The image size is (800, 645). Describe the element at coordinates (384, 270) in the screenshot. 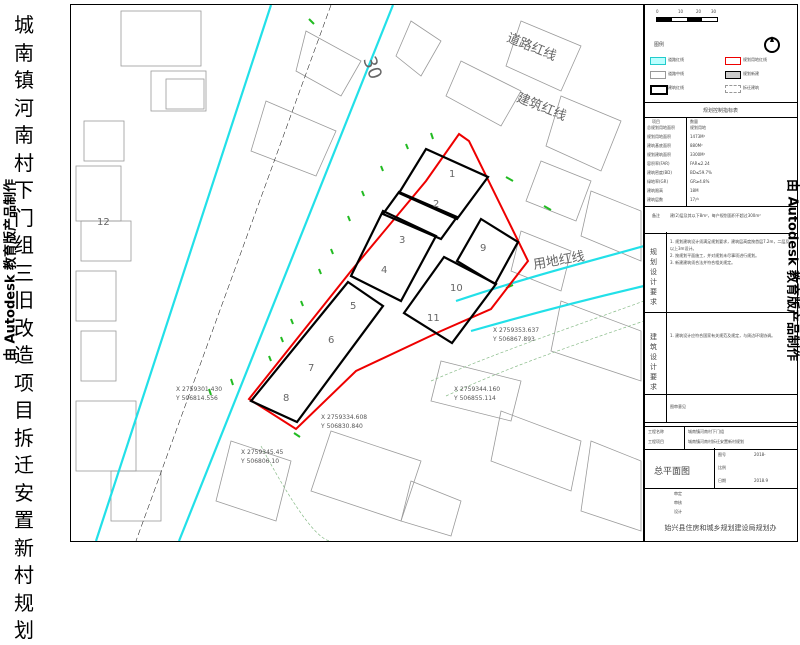

I see `lot-number: 4` at that location.